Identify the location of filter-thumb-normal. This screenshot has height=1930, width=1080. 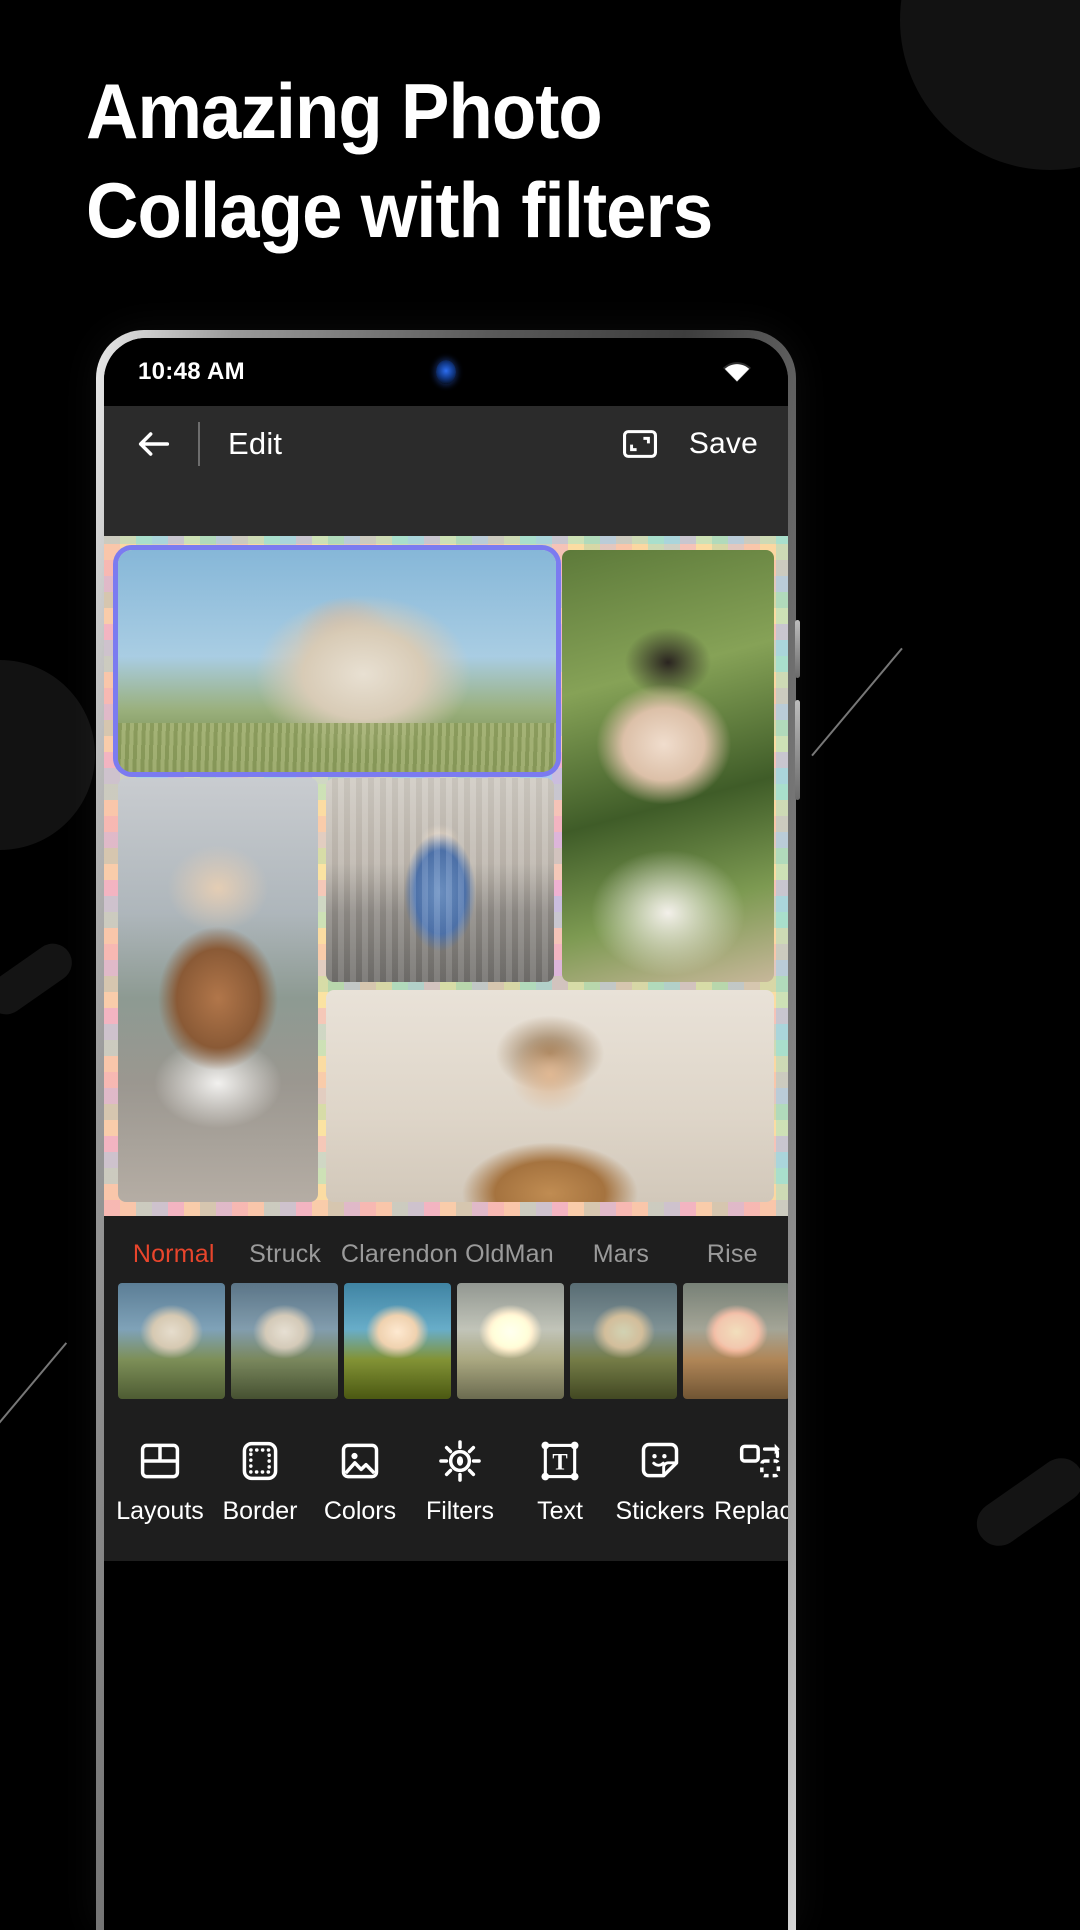
(171, 1341).